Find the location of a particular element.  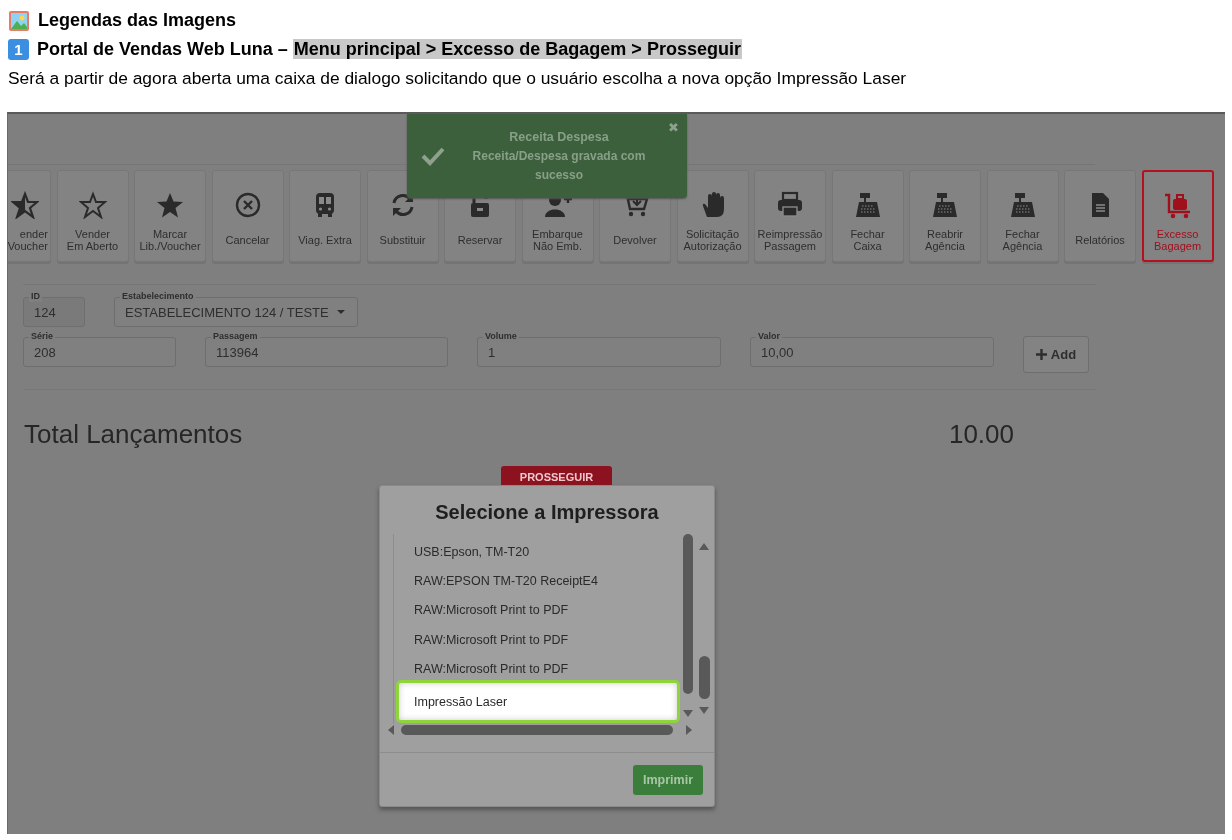

total-label: Total Lançamentos is located at coordinates (133, 434).